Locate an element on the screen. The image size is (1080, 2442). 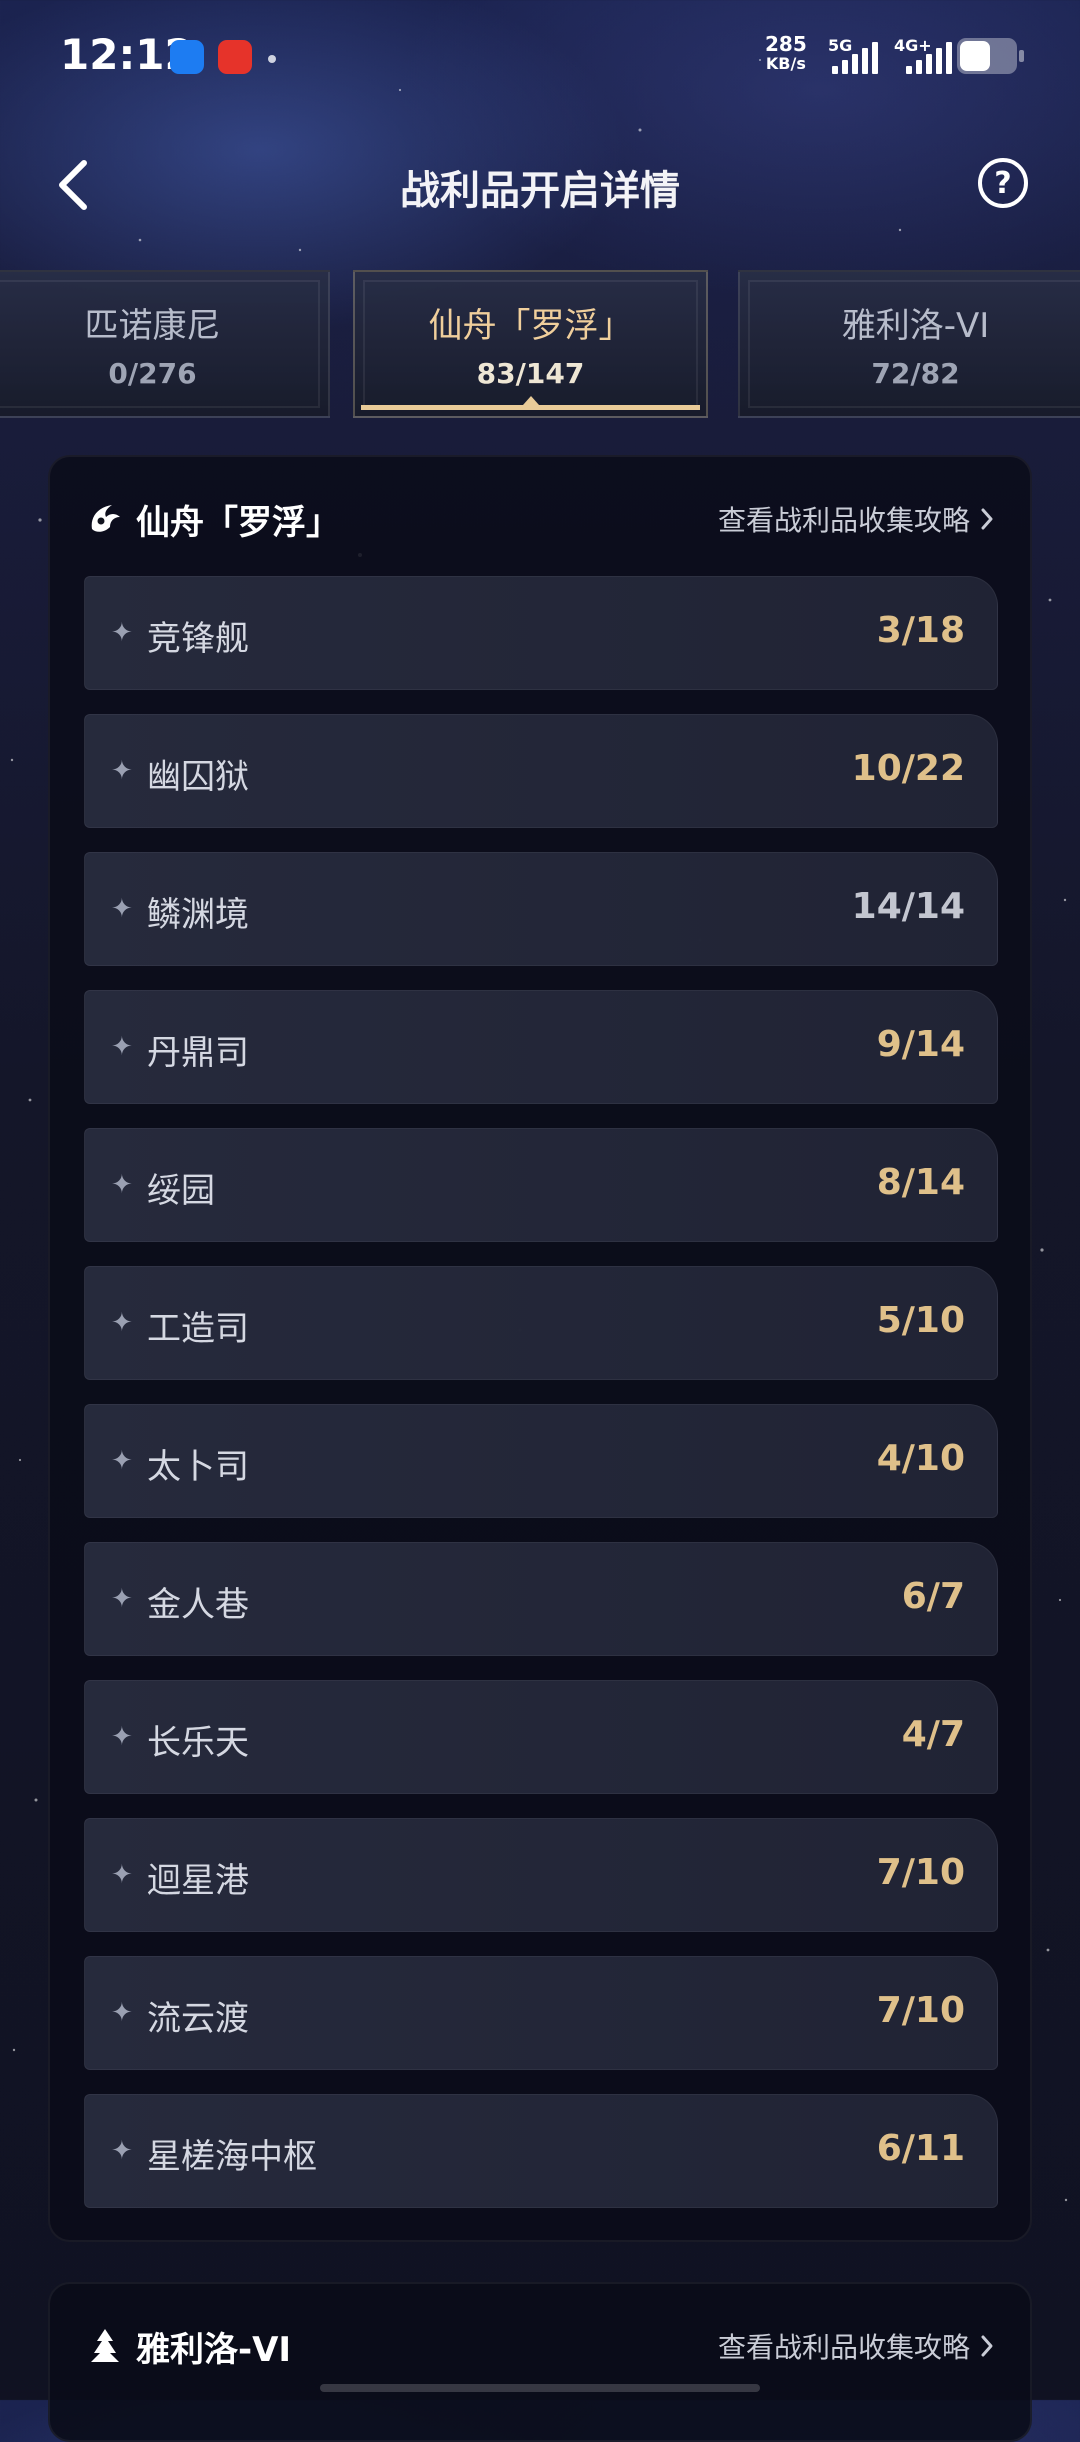
active-tab-notch is located at coordinates (530, 400).